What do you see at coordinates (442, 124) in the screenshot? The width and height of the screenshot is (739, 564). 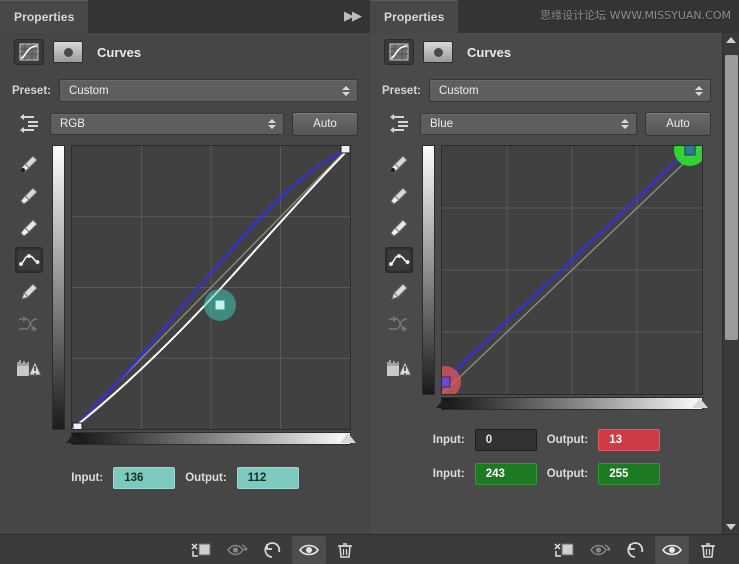 I see `channel-select-value: Blue` at bounding box center [442, 124].